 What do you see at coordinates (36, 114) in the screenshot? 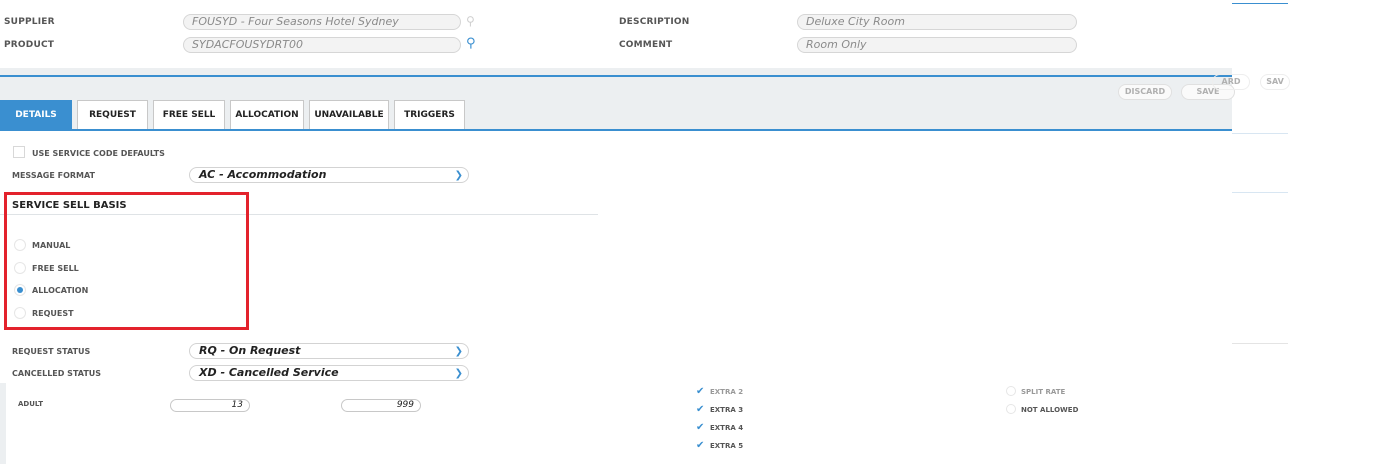
I see `tab-details: DETAILS` at bounding box center [36, 114].